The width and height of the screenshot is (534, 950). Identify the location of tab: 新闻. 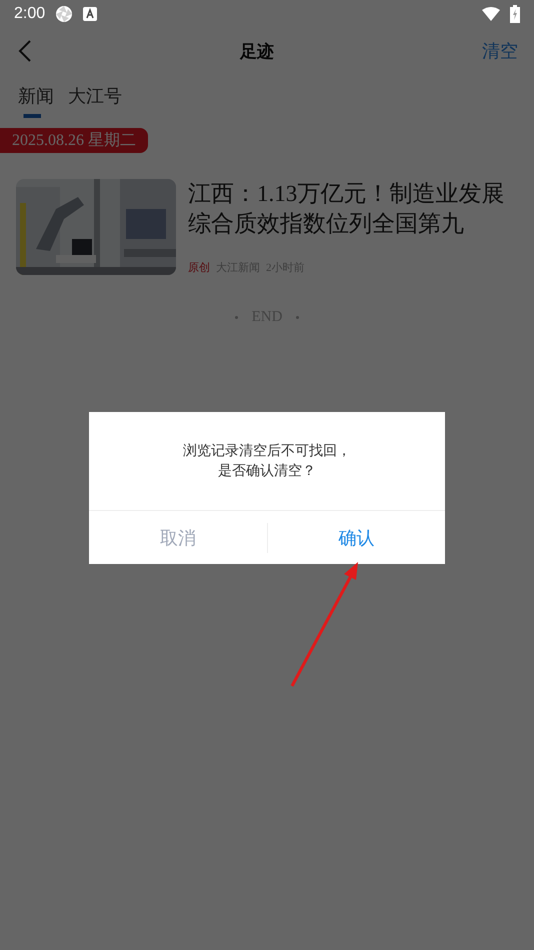
(36, 101).